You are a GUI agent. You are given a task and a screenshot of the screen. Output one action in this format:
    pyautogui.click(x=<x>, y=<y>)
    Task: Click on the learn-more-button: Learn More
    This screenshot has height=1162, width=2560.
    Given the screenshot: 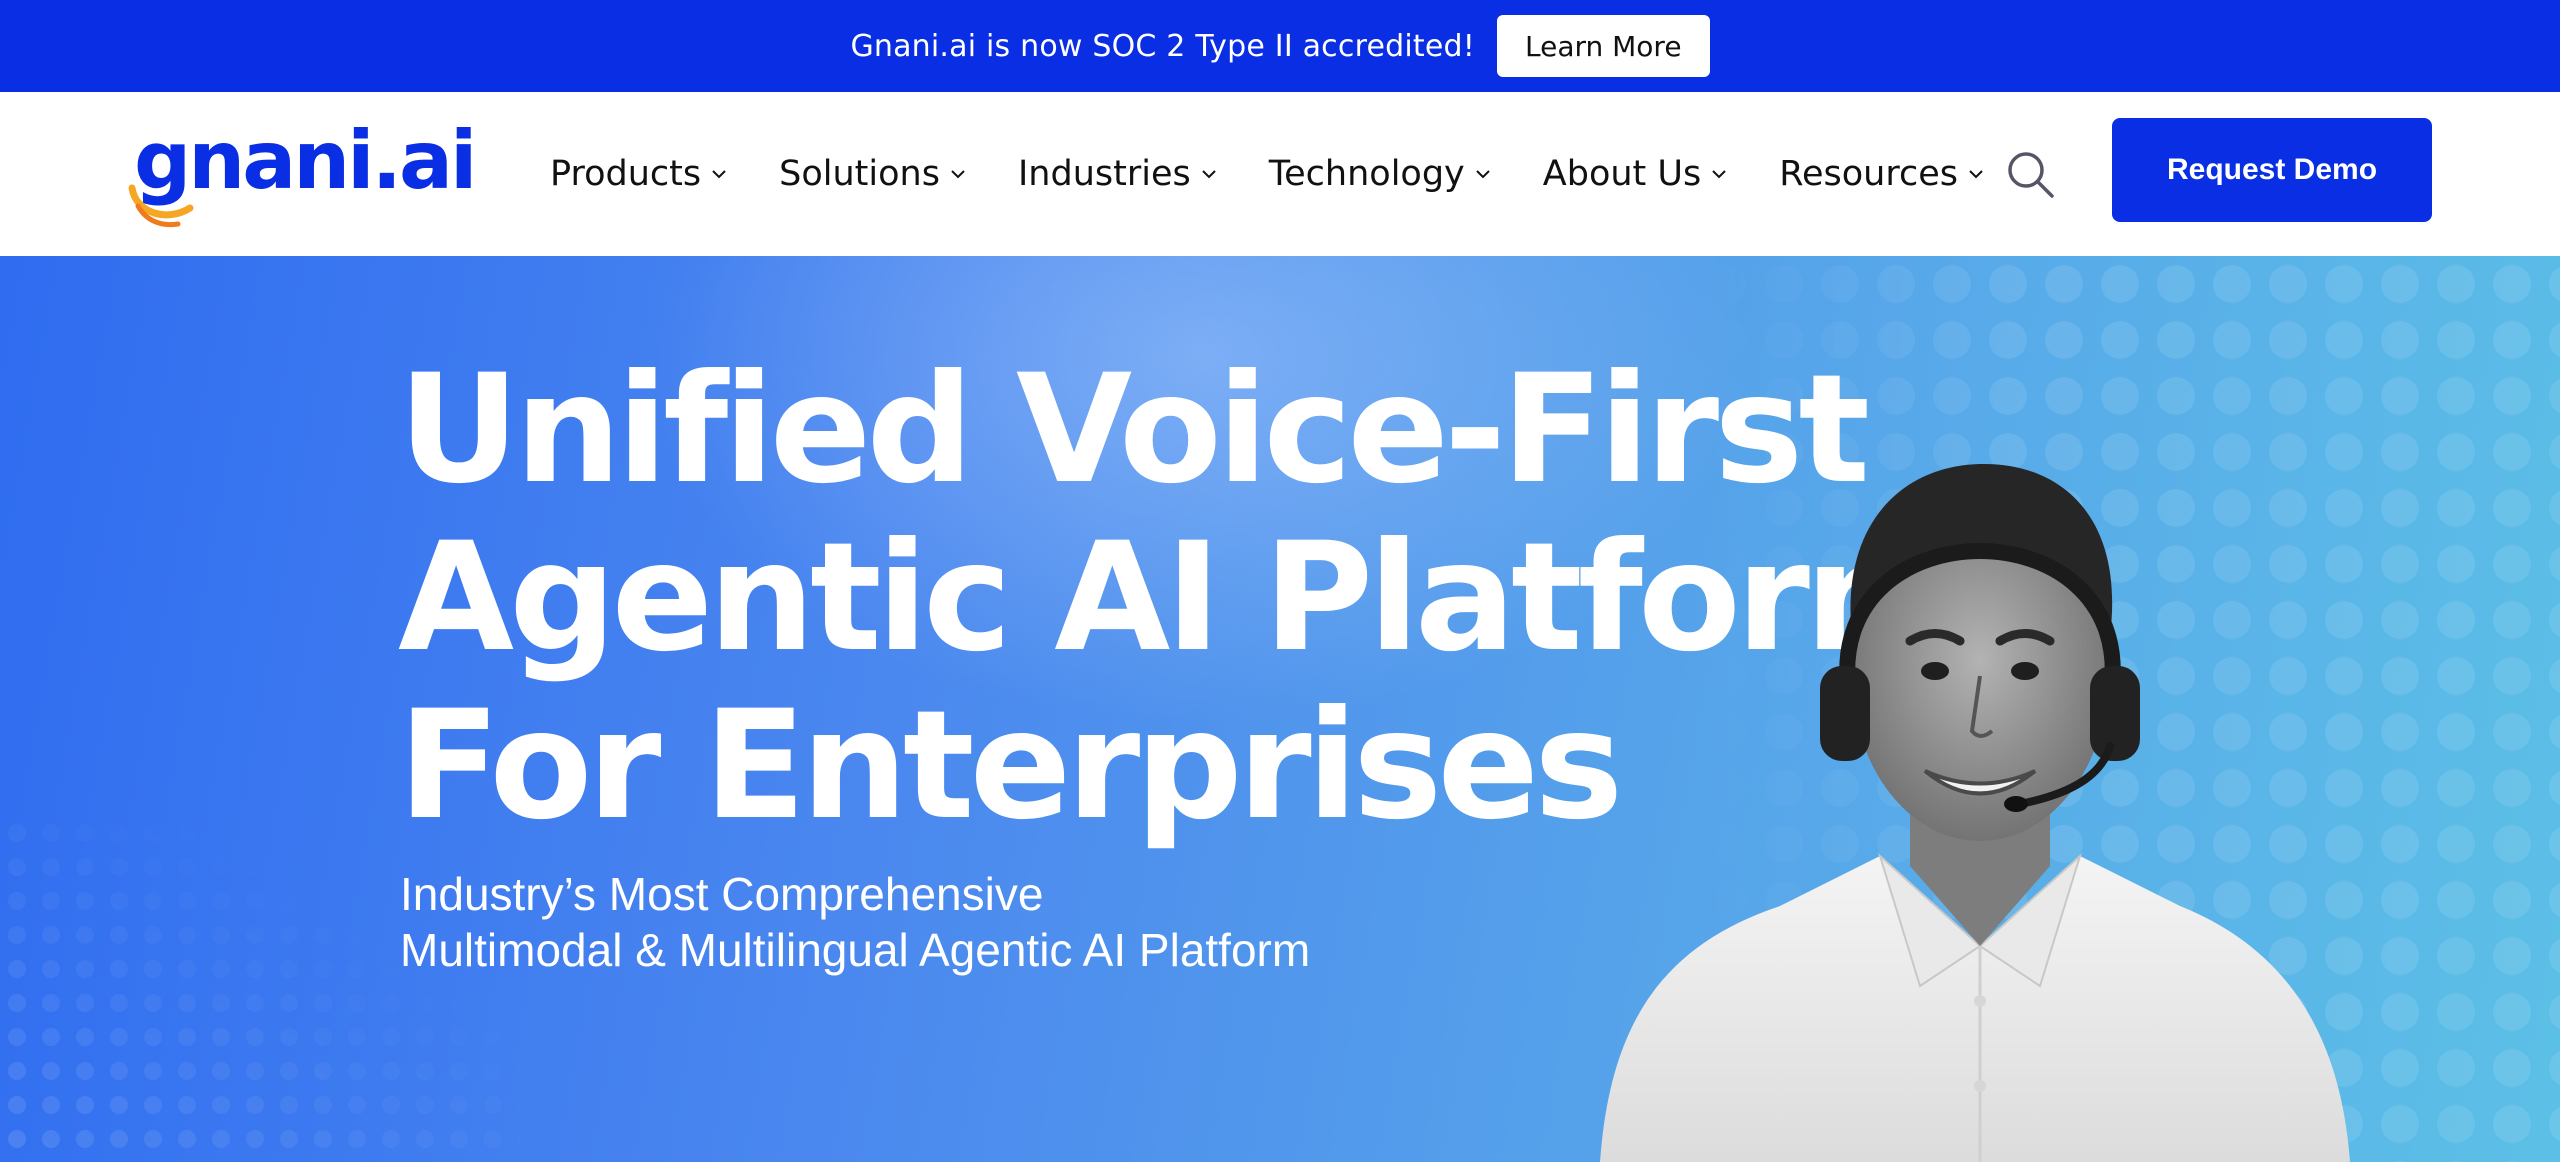 What is the action you would take?
    pyautogui.click(x=1603, y=46)
    